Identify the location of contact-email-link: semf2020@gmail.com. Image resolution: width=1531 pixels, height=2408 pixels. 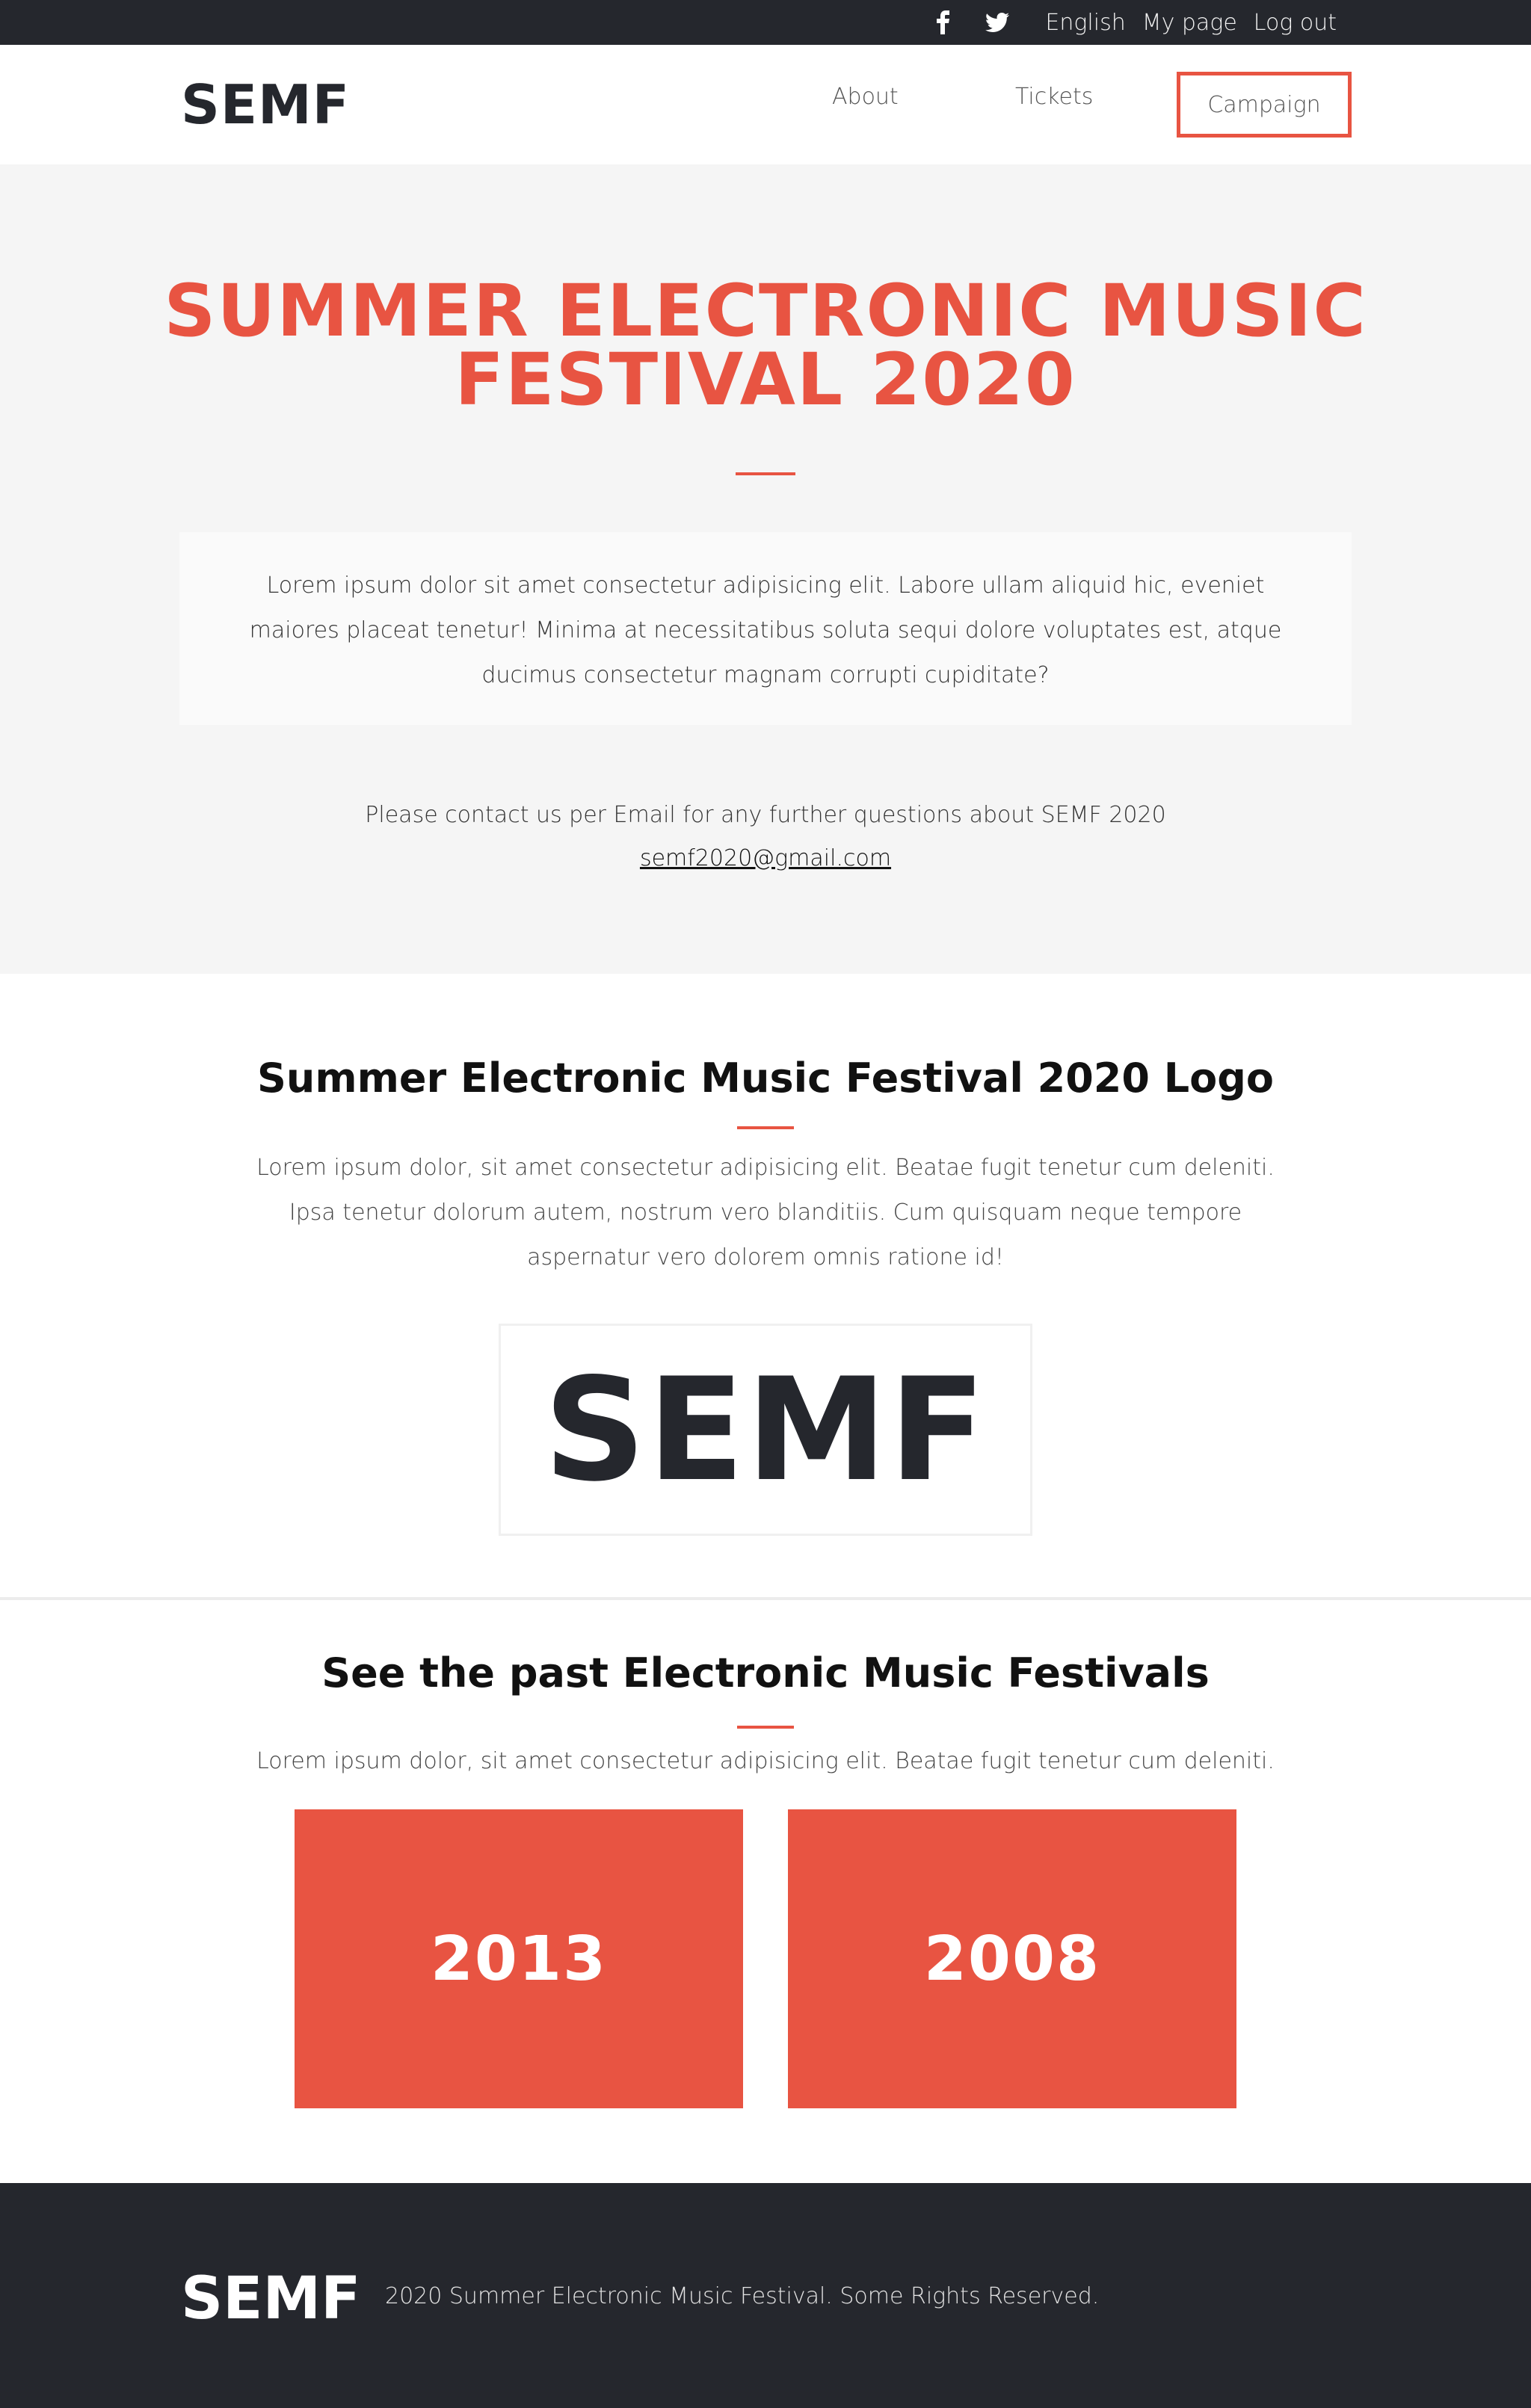
(765, 858).